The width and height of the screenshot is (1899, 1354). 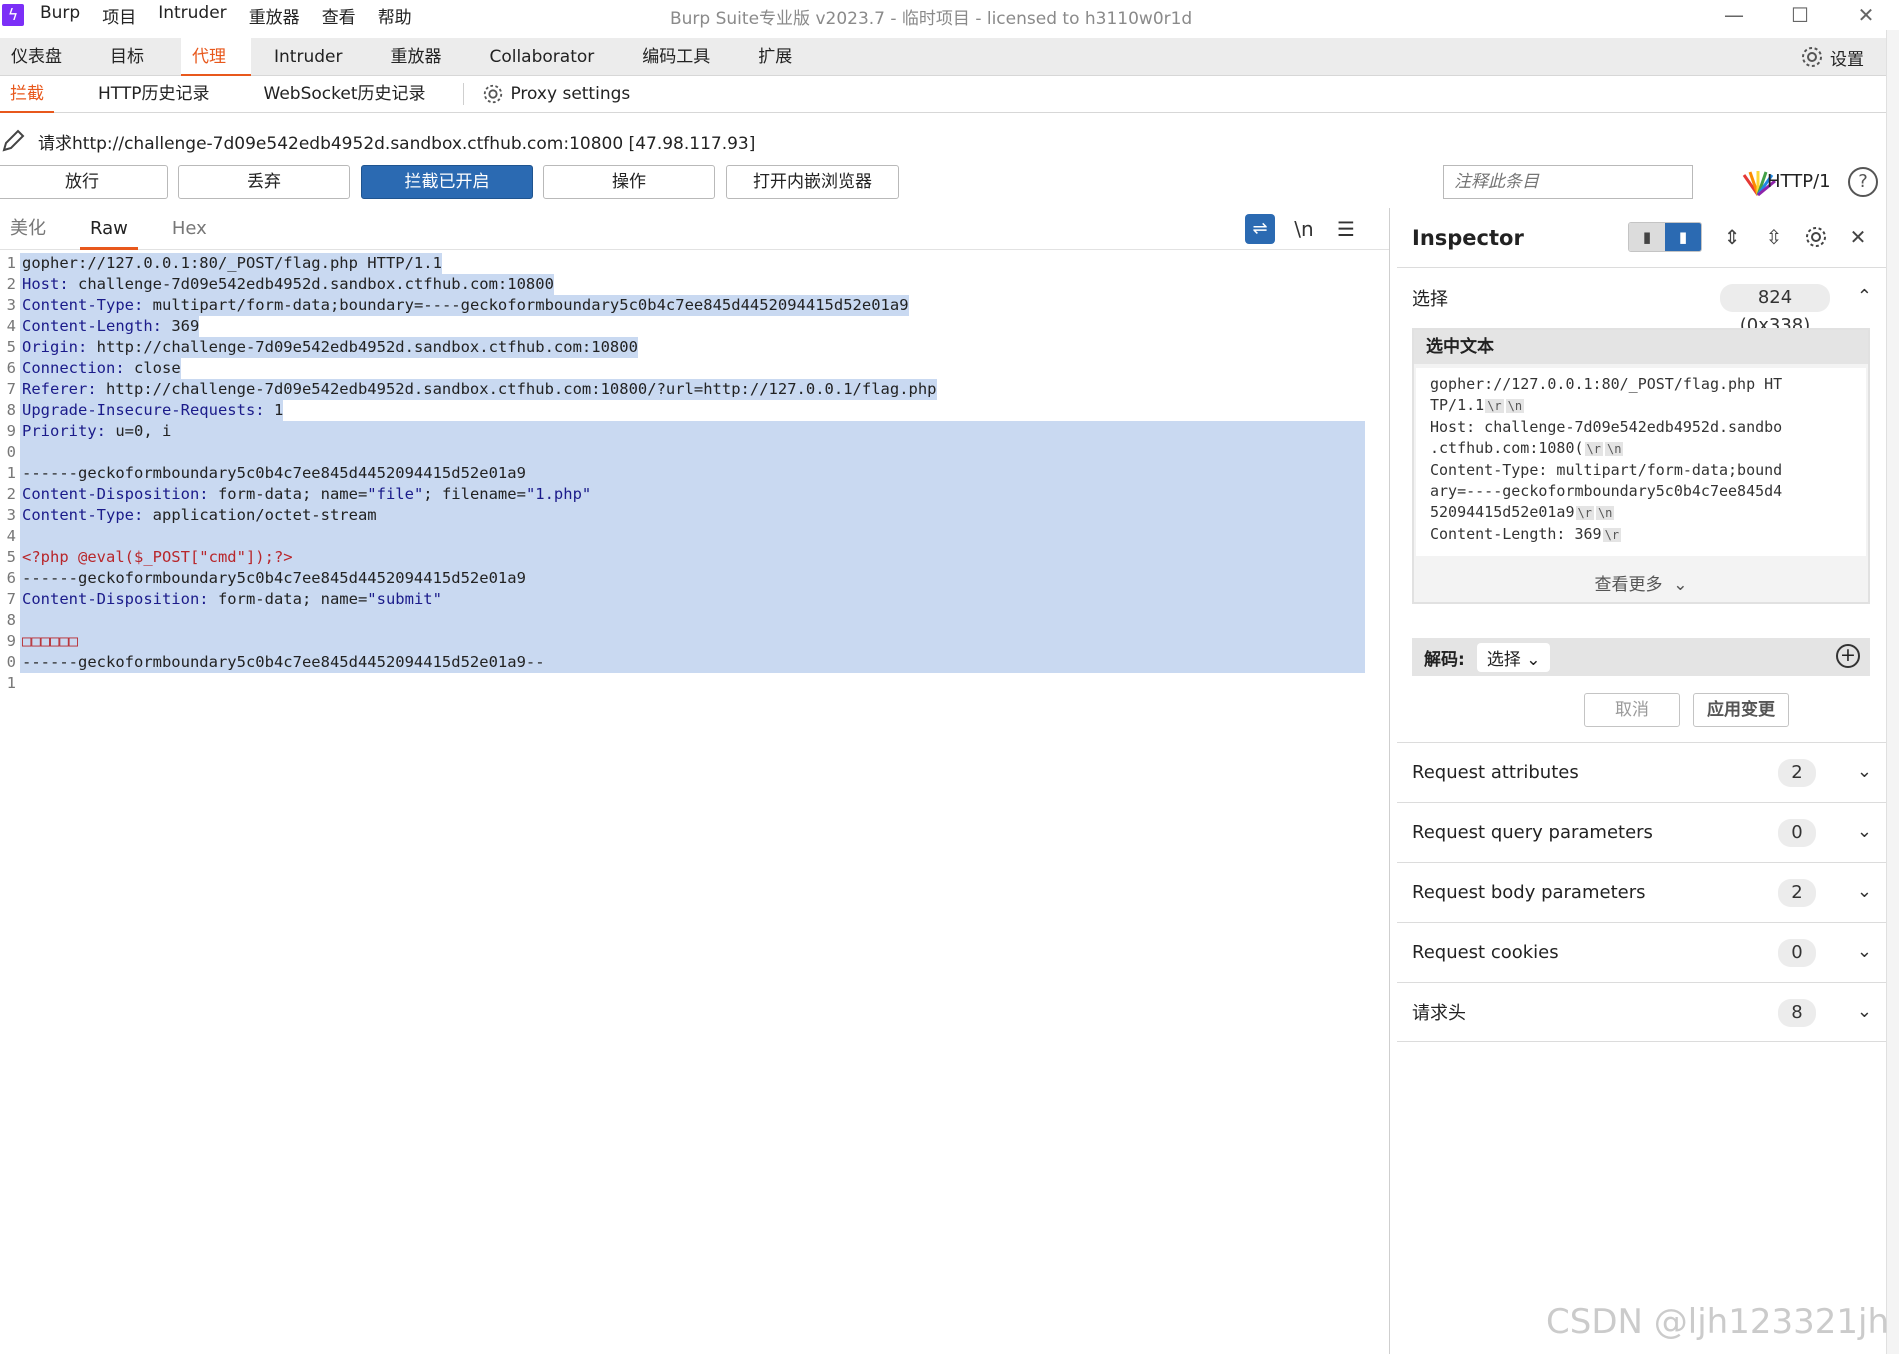 What do you see at coordinates (1641, 952) in the screenshot?
I see `section-request-cookies: Request cookies 0 ⌄` at bounding box center [1641, 952].